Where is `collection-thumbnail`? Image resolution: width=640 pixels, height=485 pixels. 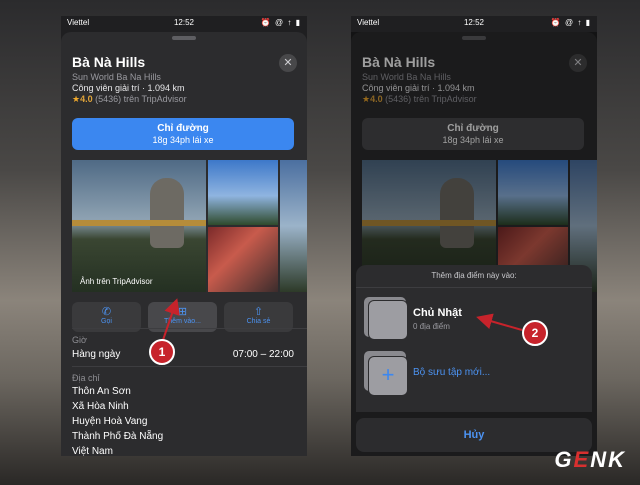 collection-thumbnail is located at coordinates (385, 318).